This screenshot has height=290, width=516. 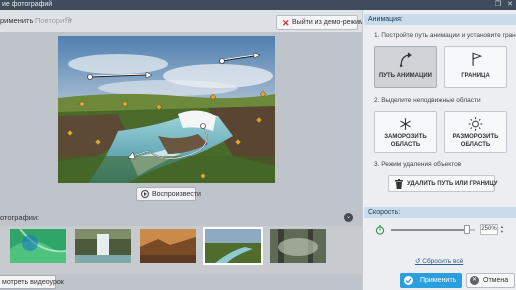 I want to click on bottom-bar: мотреть видеоурок, so click(x=181, y=282).